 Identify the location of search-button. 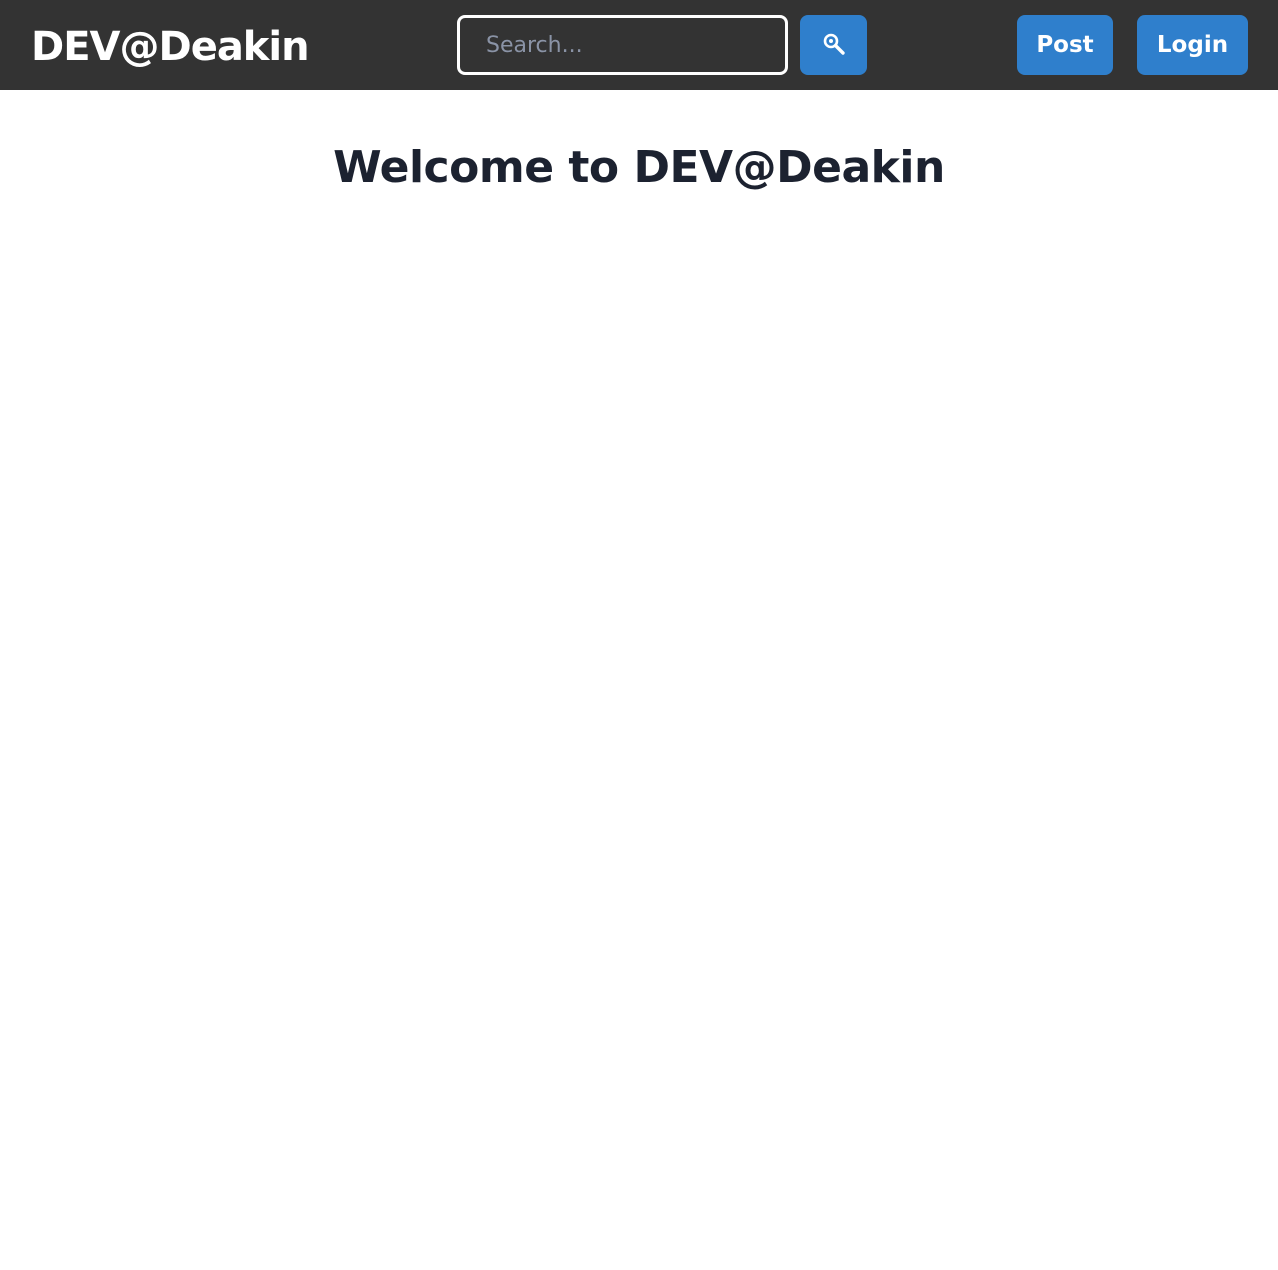
(833, 45).